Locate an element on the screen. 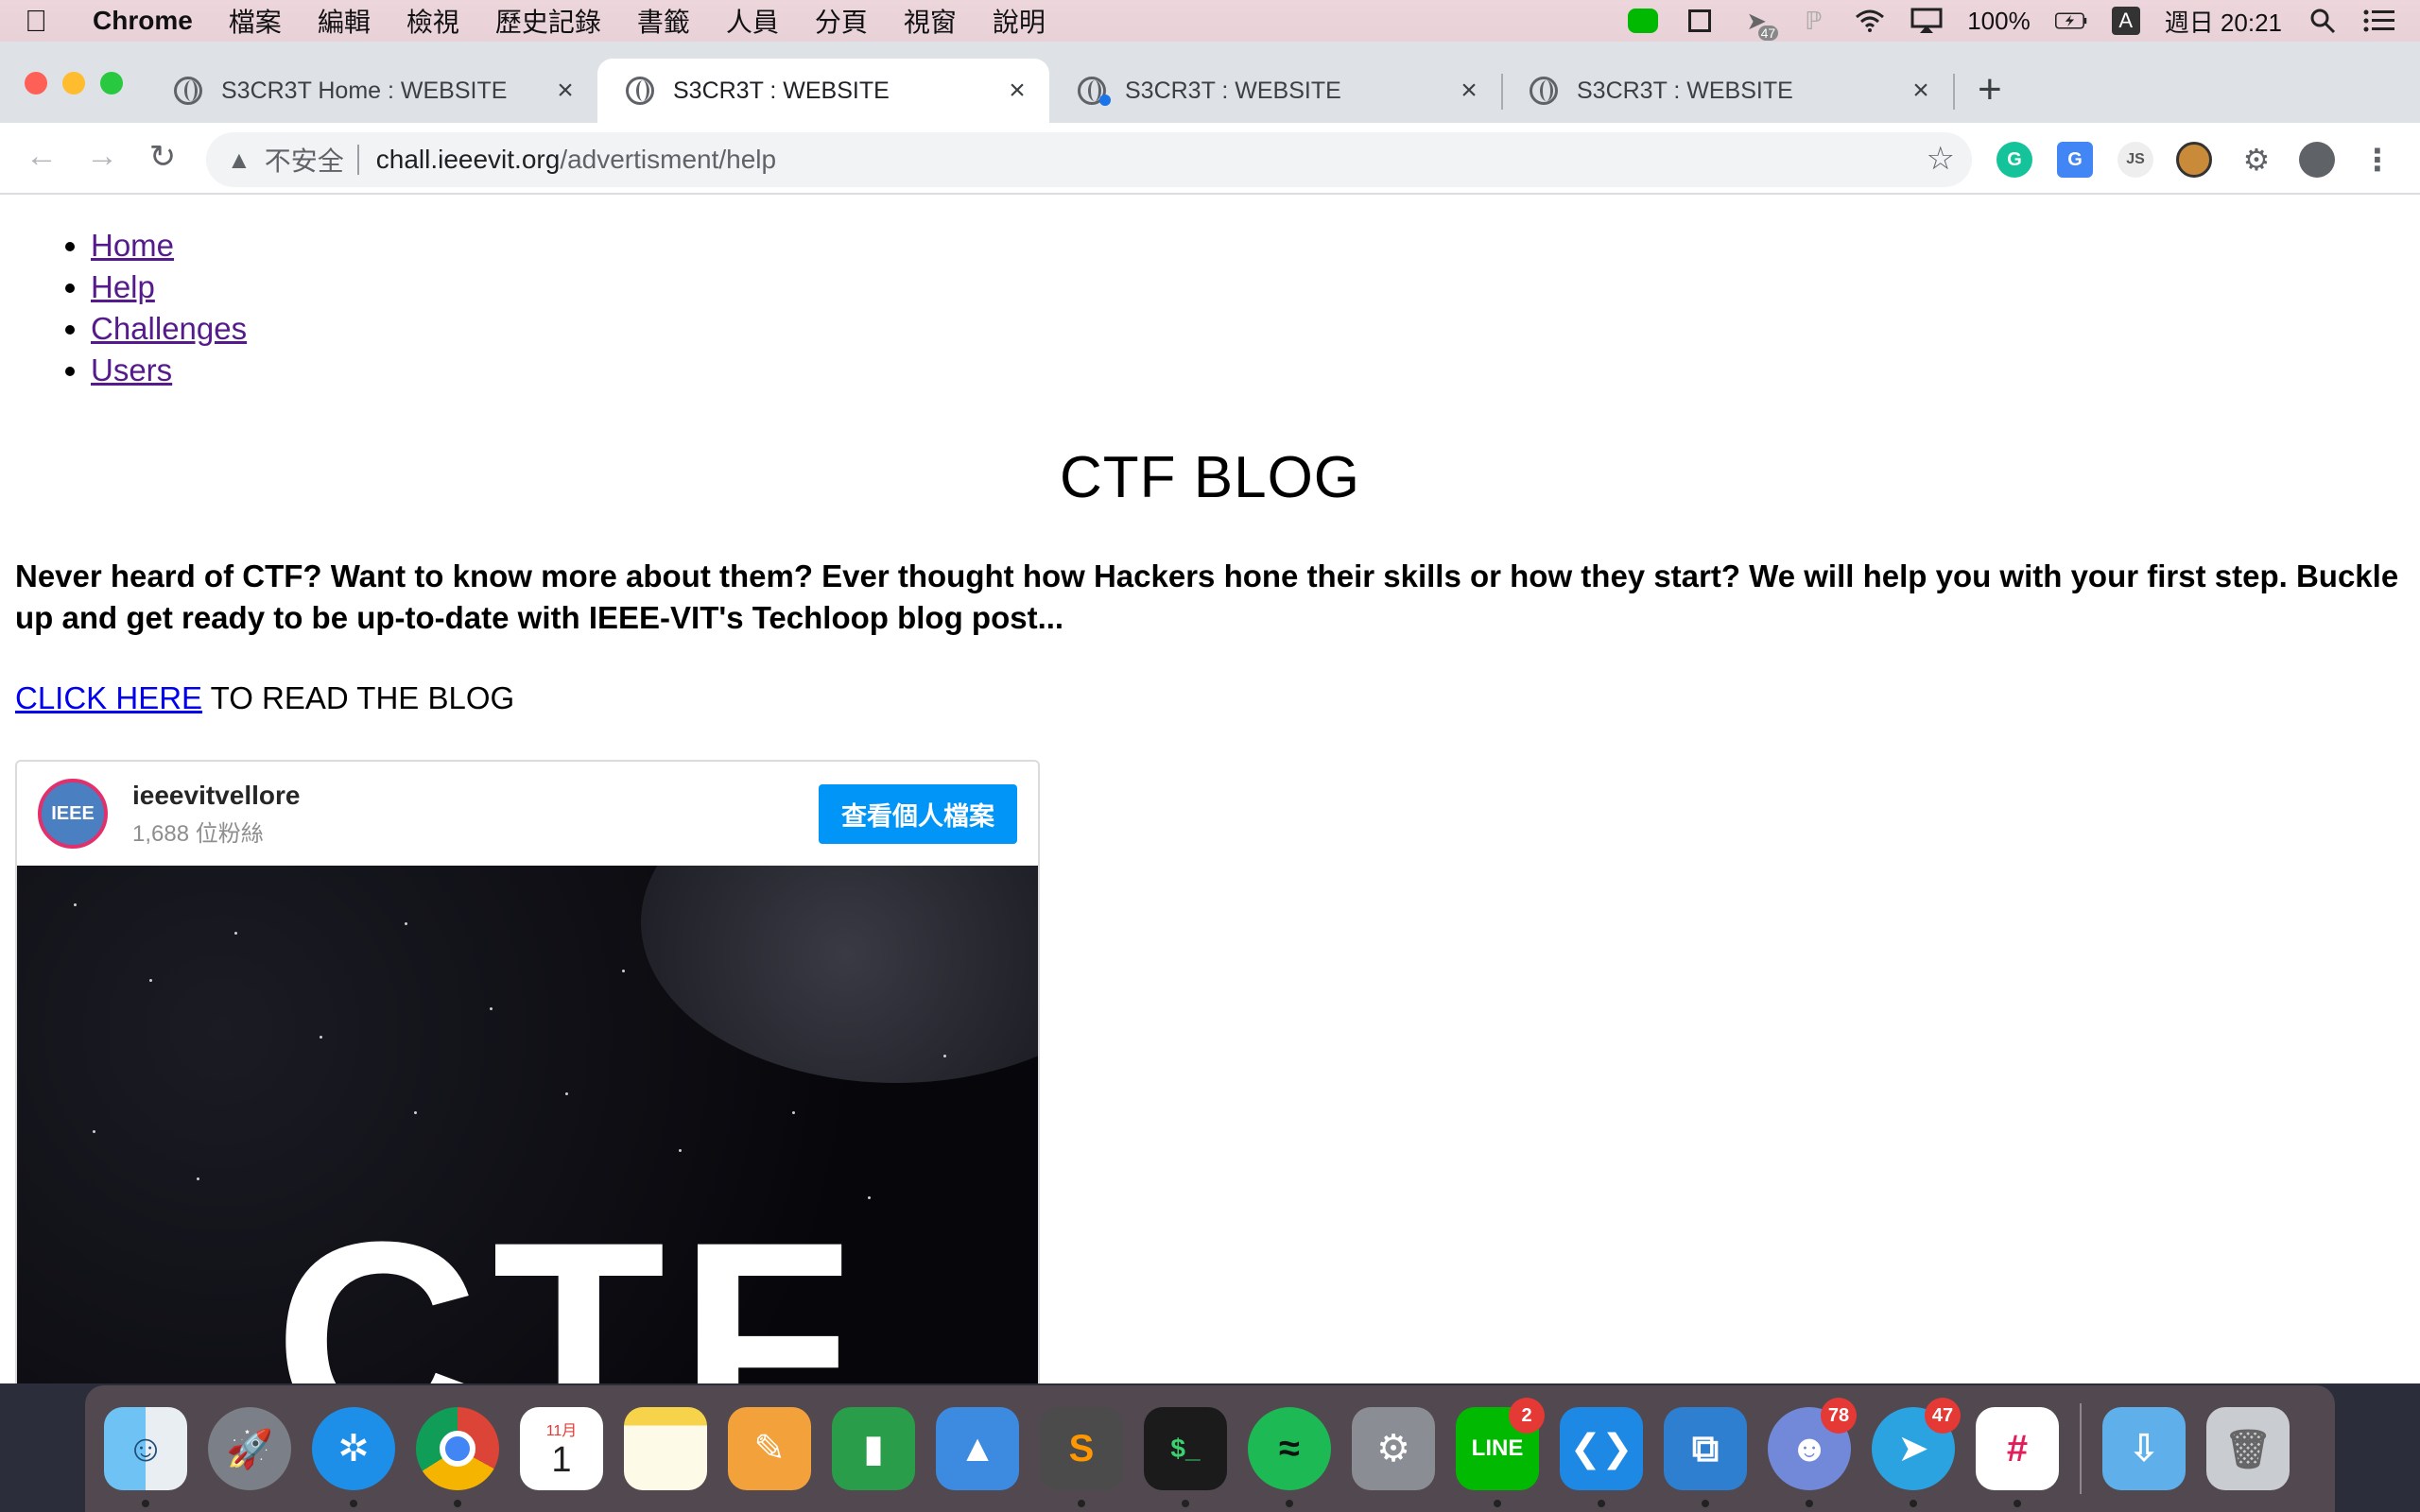 The image size is (2420, 1512). slack-icon: # is located at coordinates (2017, 1457).